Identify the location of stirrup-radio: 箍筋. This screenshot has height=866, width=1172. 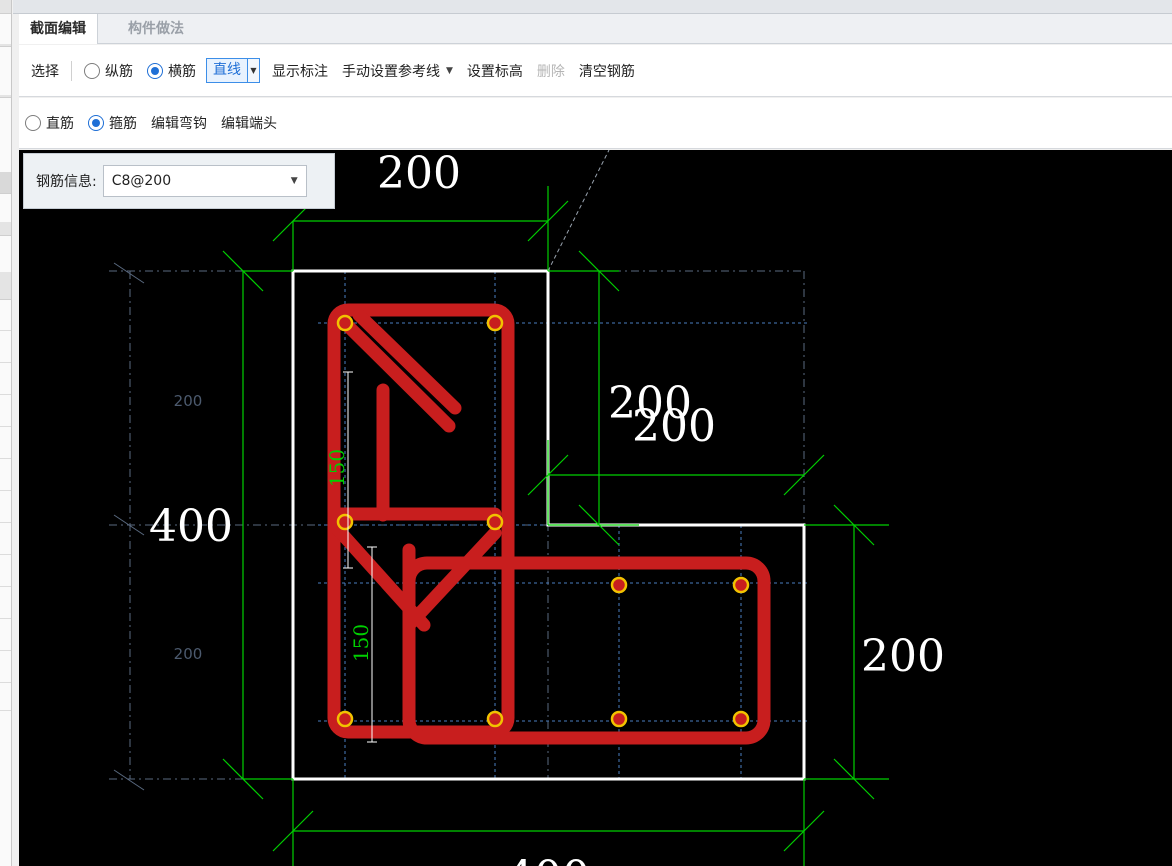
(112, 123).